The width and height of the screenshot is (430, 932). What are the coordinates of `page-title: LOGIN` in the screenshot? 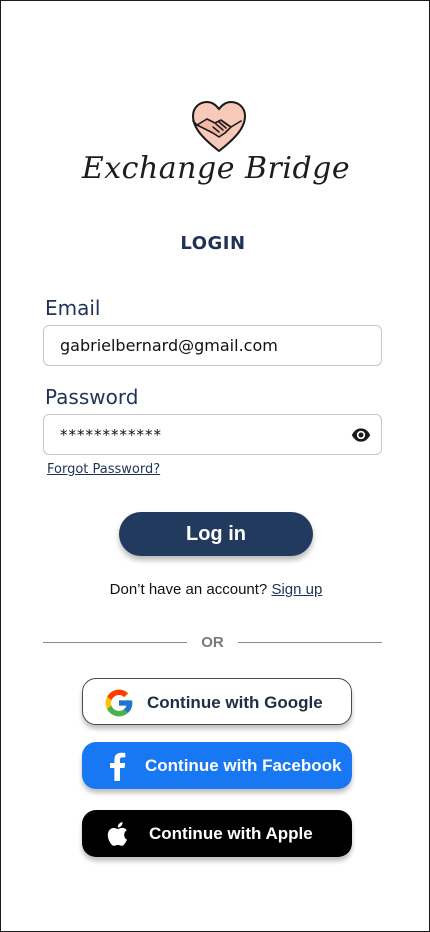 It's located at (213, 243).